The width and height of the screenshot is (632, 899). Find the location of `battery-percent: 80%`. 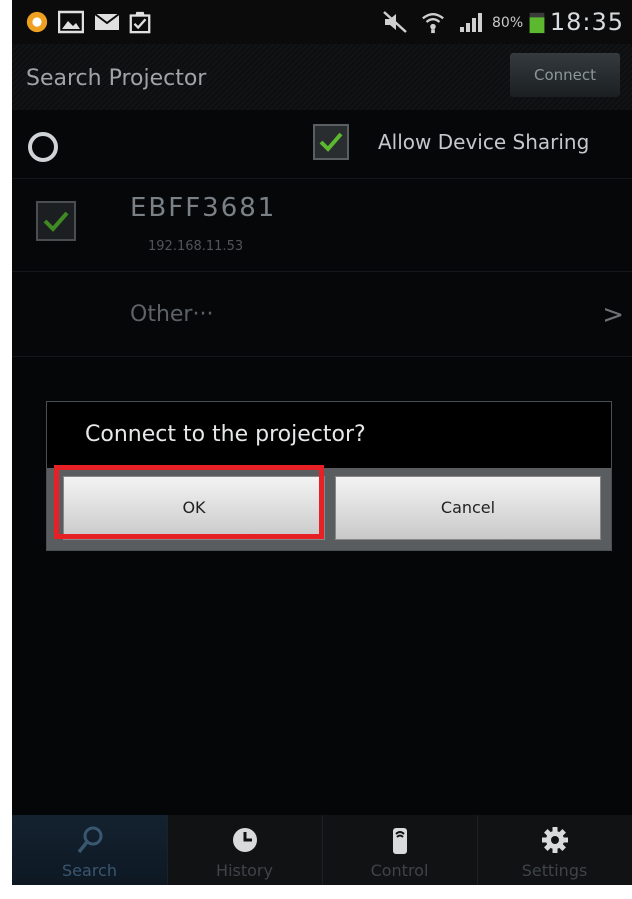

battery-percent: 80% is located at coordinates (508, 23).